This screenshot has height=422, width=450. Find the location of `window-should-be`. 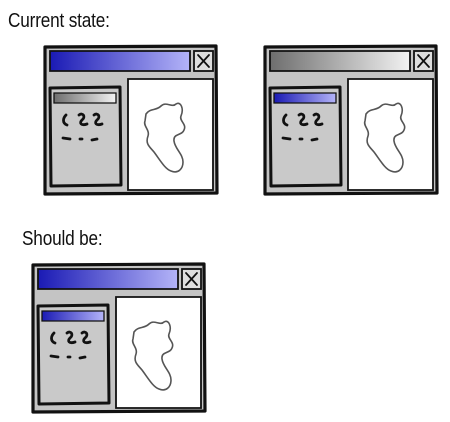

window-should-be is located at coordinates (119, 338).